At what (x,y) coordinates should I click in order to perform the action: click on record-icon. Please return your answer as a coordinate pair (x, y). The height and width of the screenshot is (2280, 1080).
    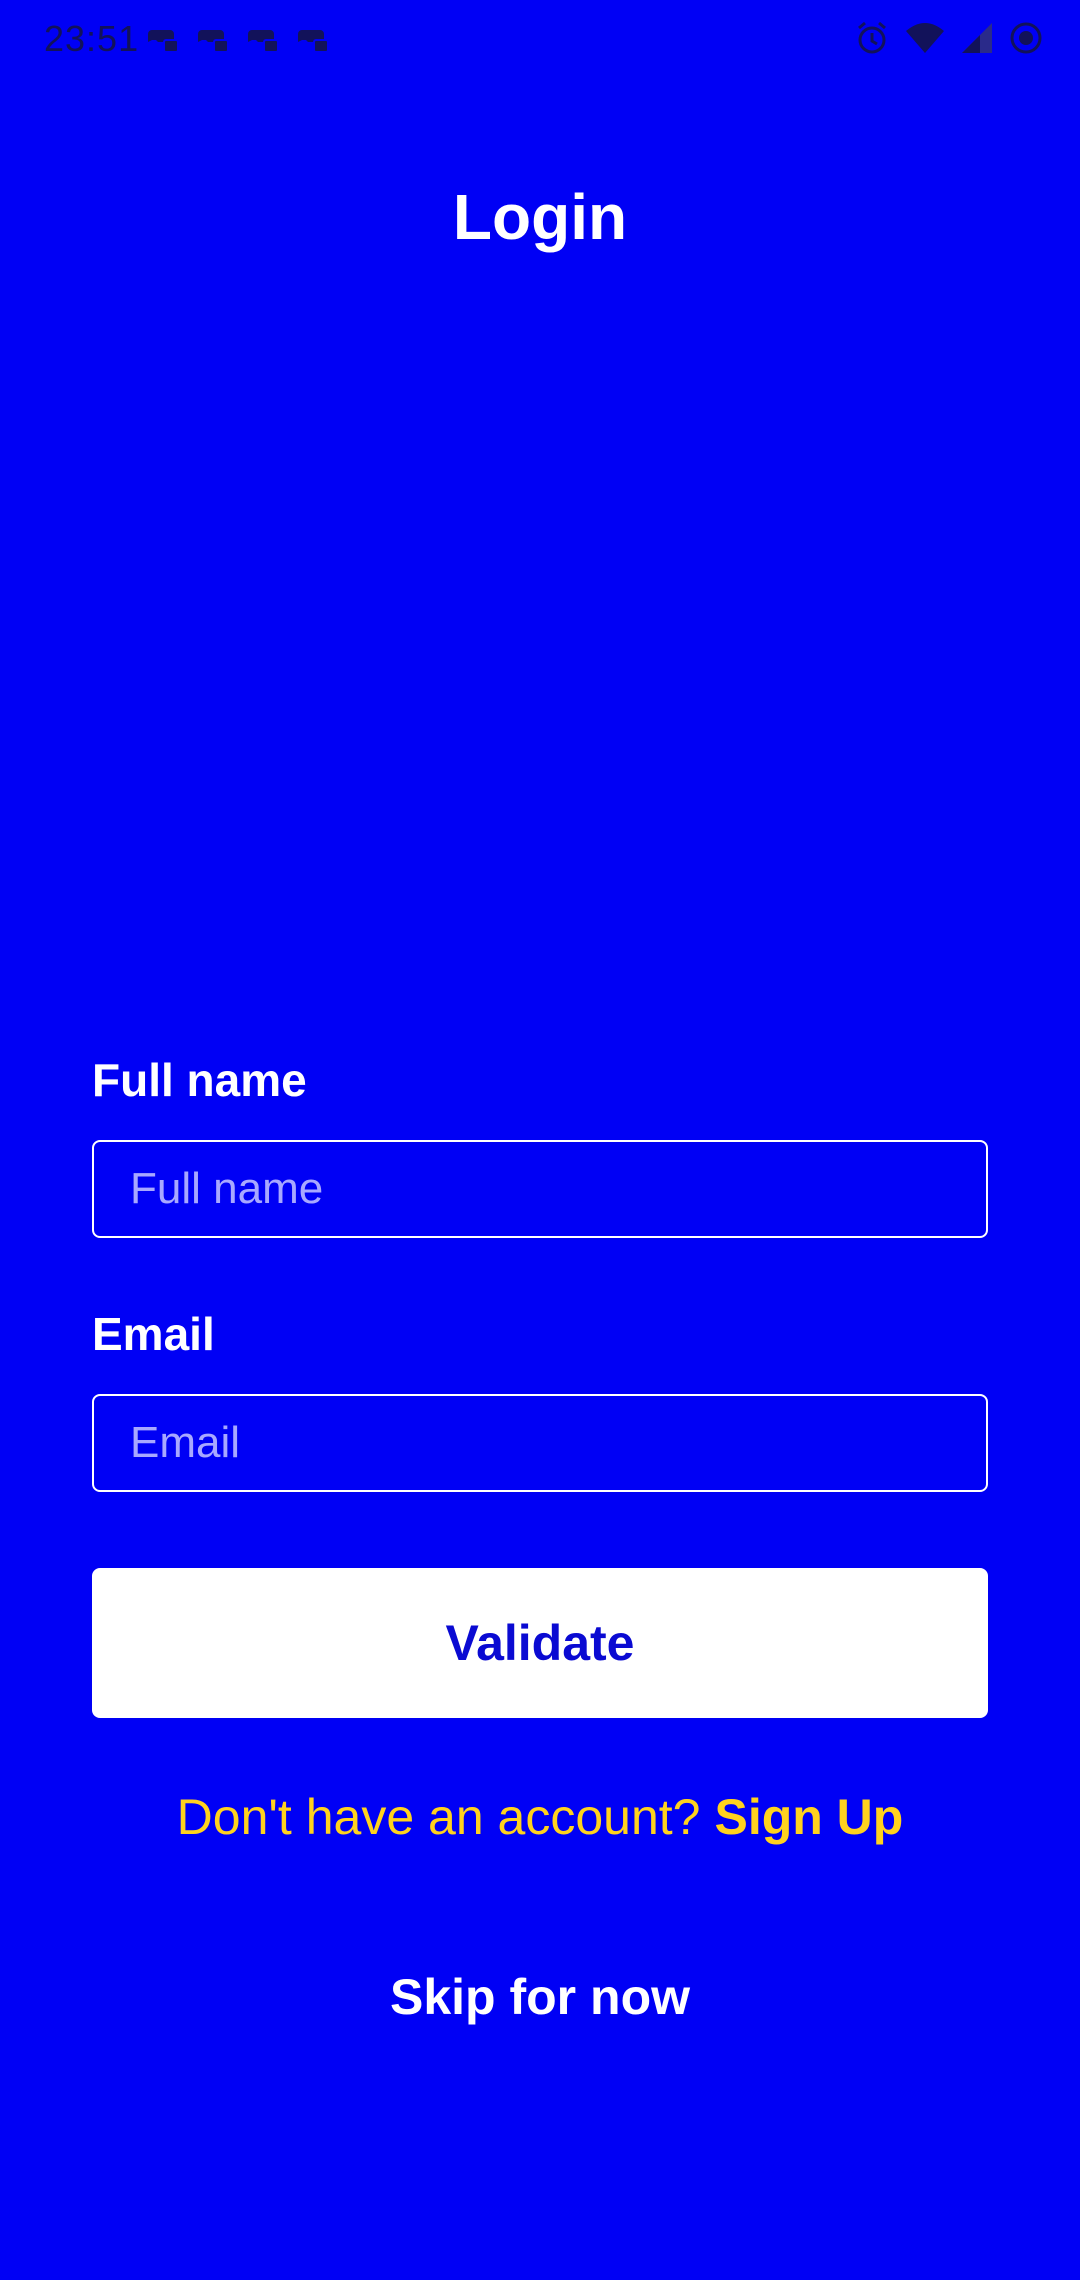
    Looking at the image, I should click on (1026, 38).